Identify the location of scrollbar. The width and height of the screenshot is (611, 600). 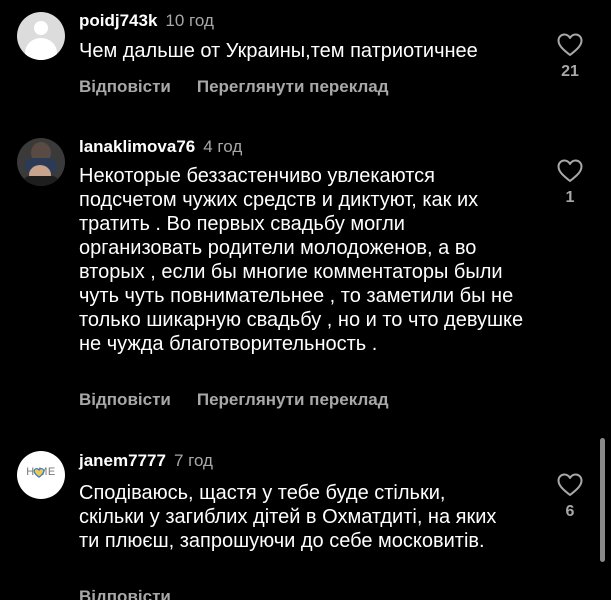
(602, 500).